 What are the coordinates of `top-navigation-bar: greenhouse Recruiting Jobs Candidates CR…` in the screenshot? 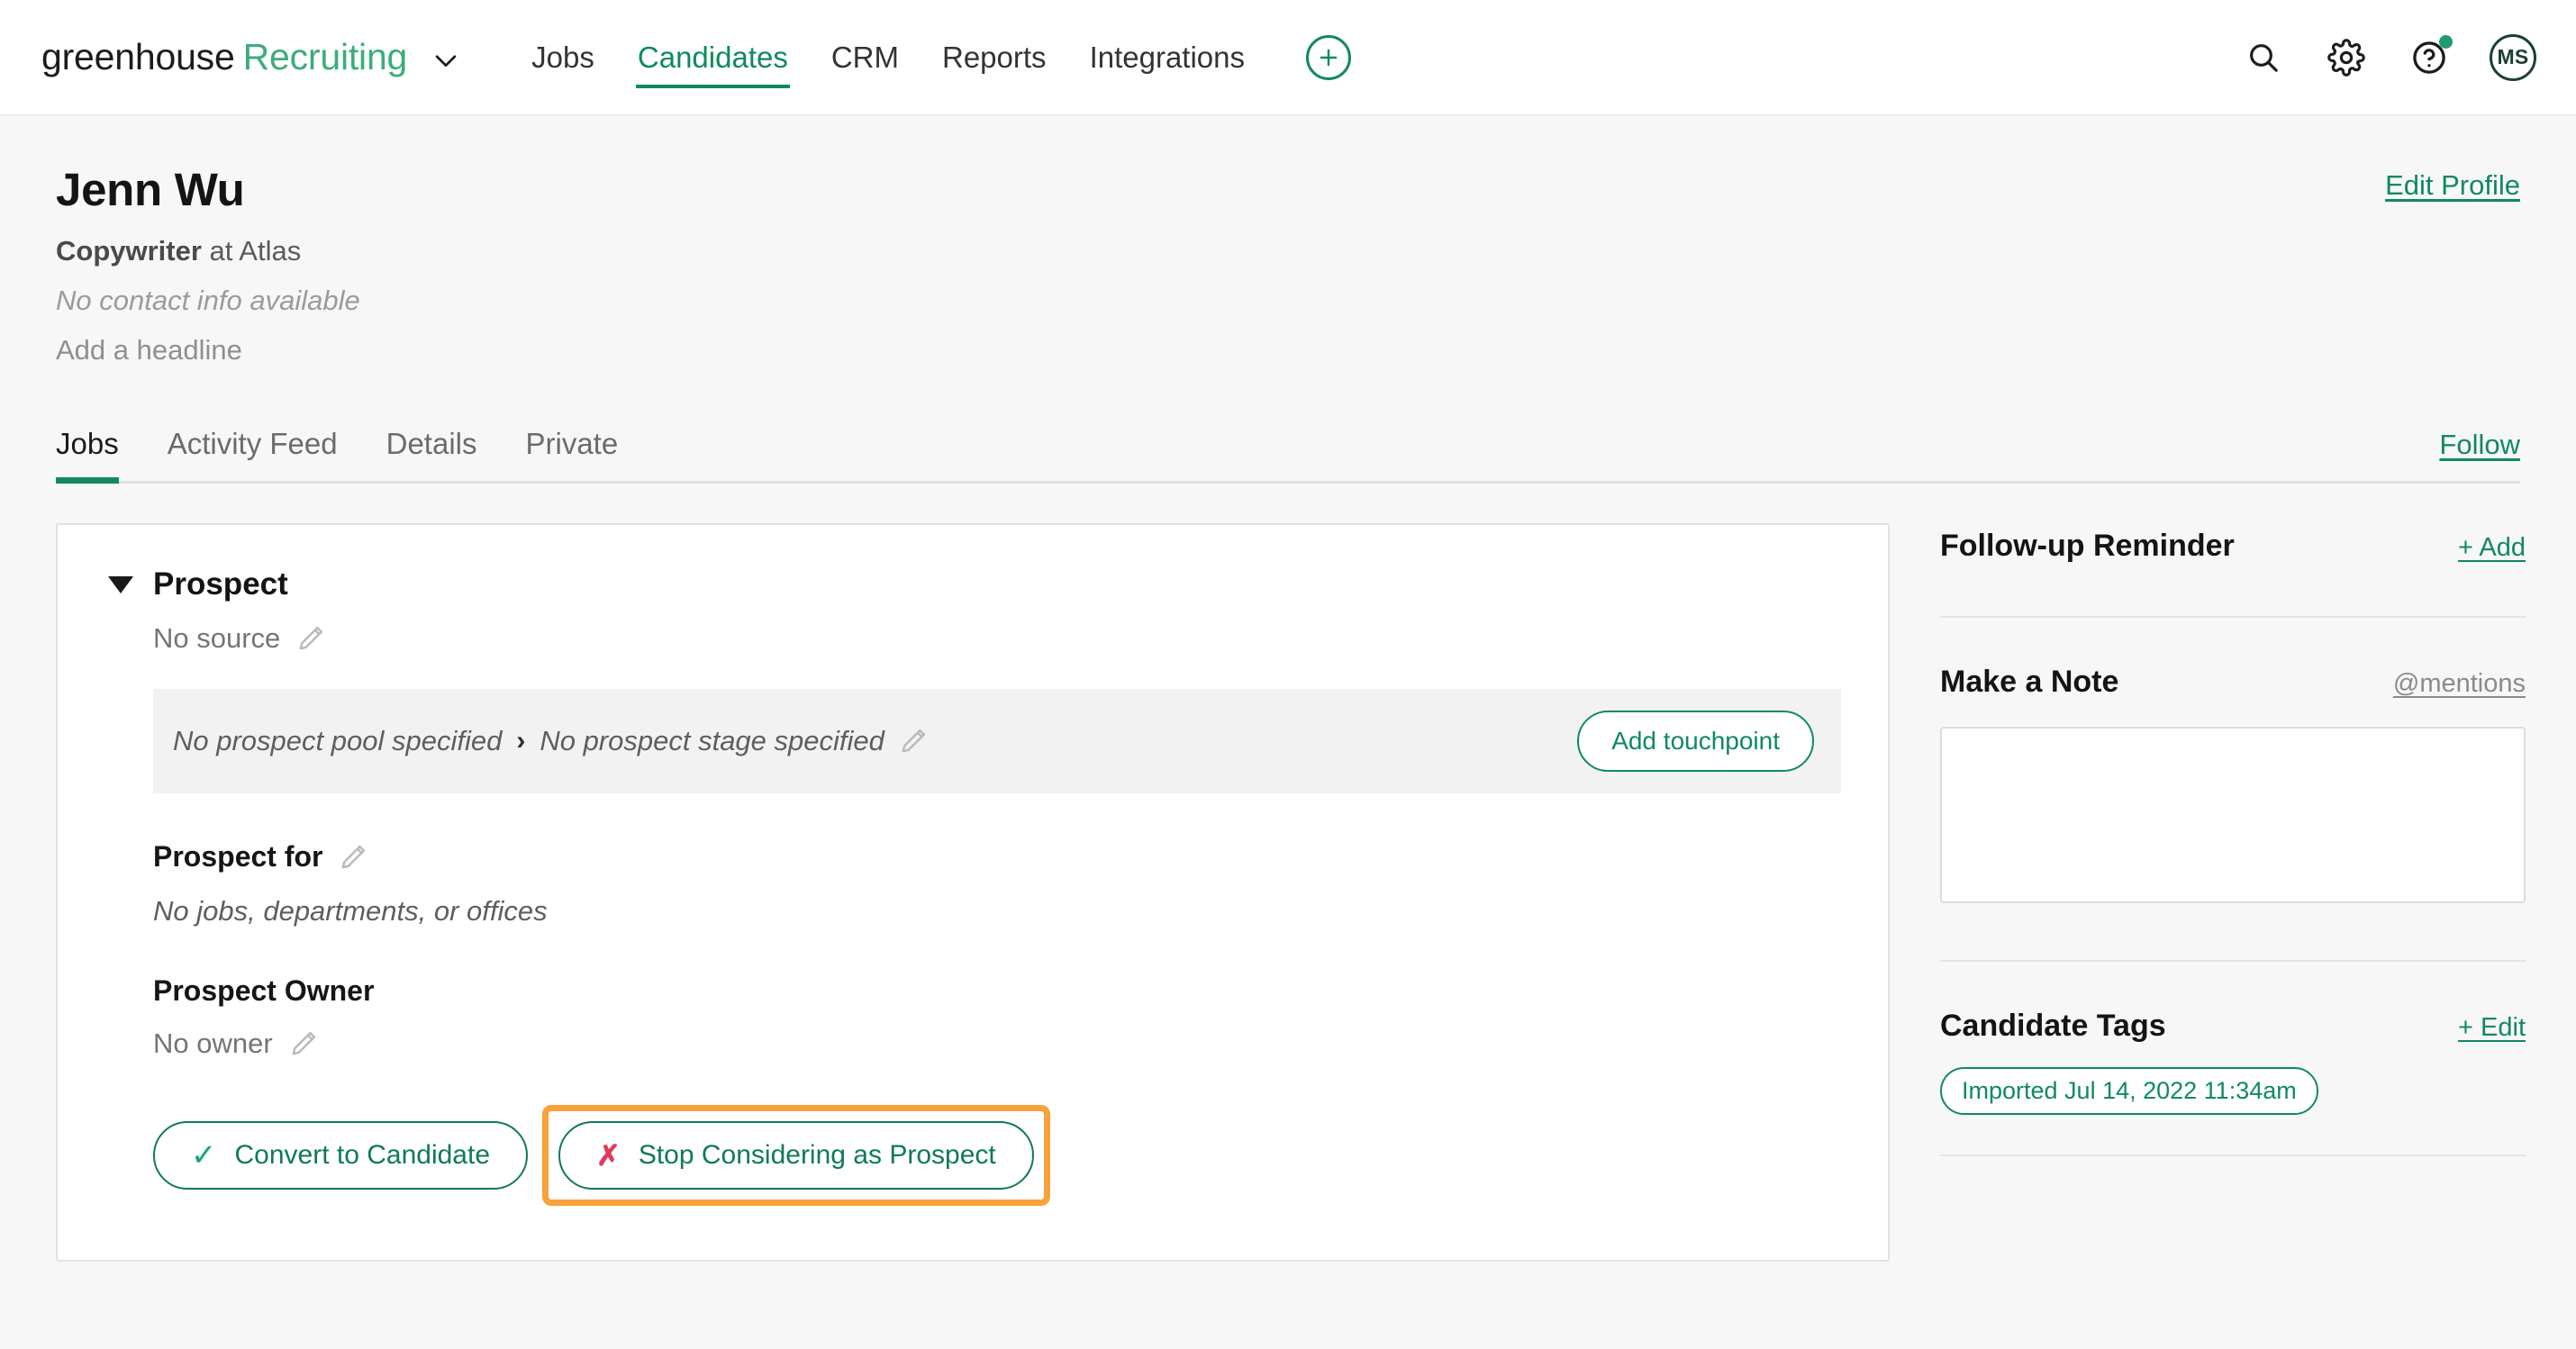 It's located at (1288, 57).